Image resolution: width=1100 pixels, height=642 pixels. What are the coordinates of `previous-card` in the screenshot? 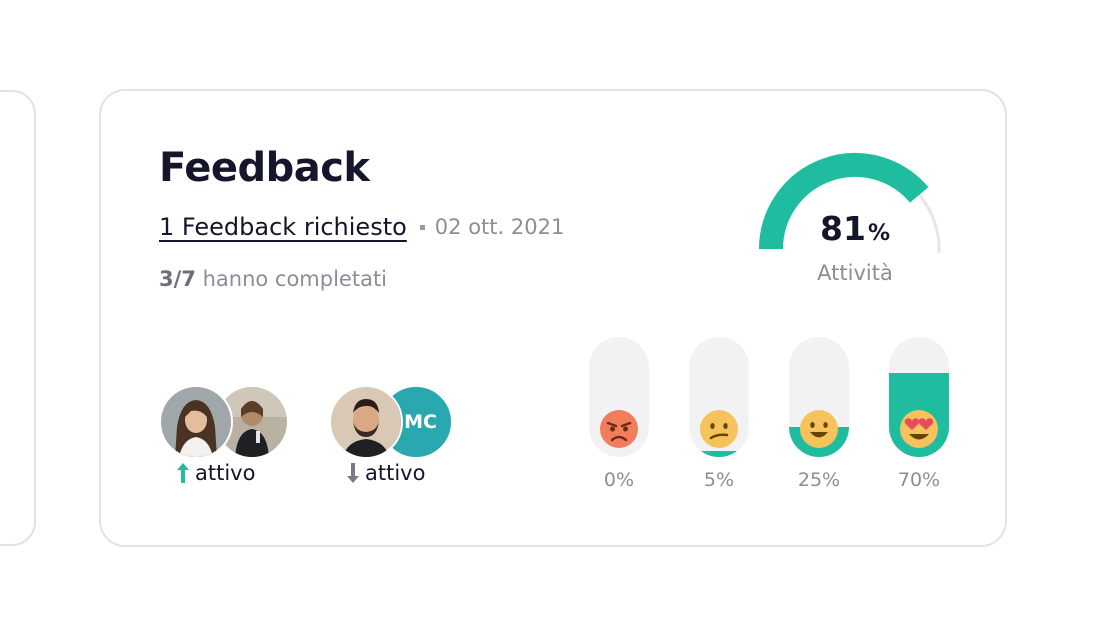 It's located at (18, 318).